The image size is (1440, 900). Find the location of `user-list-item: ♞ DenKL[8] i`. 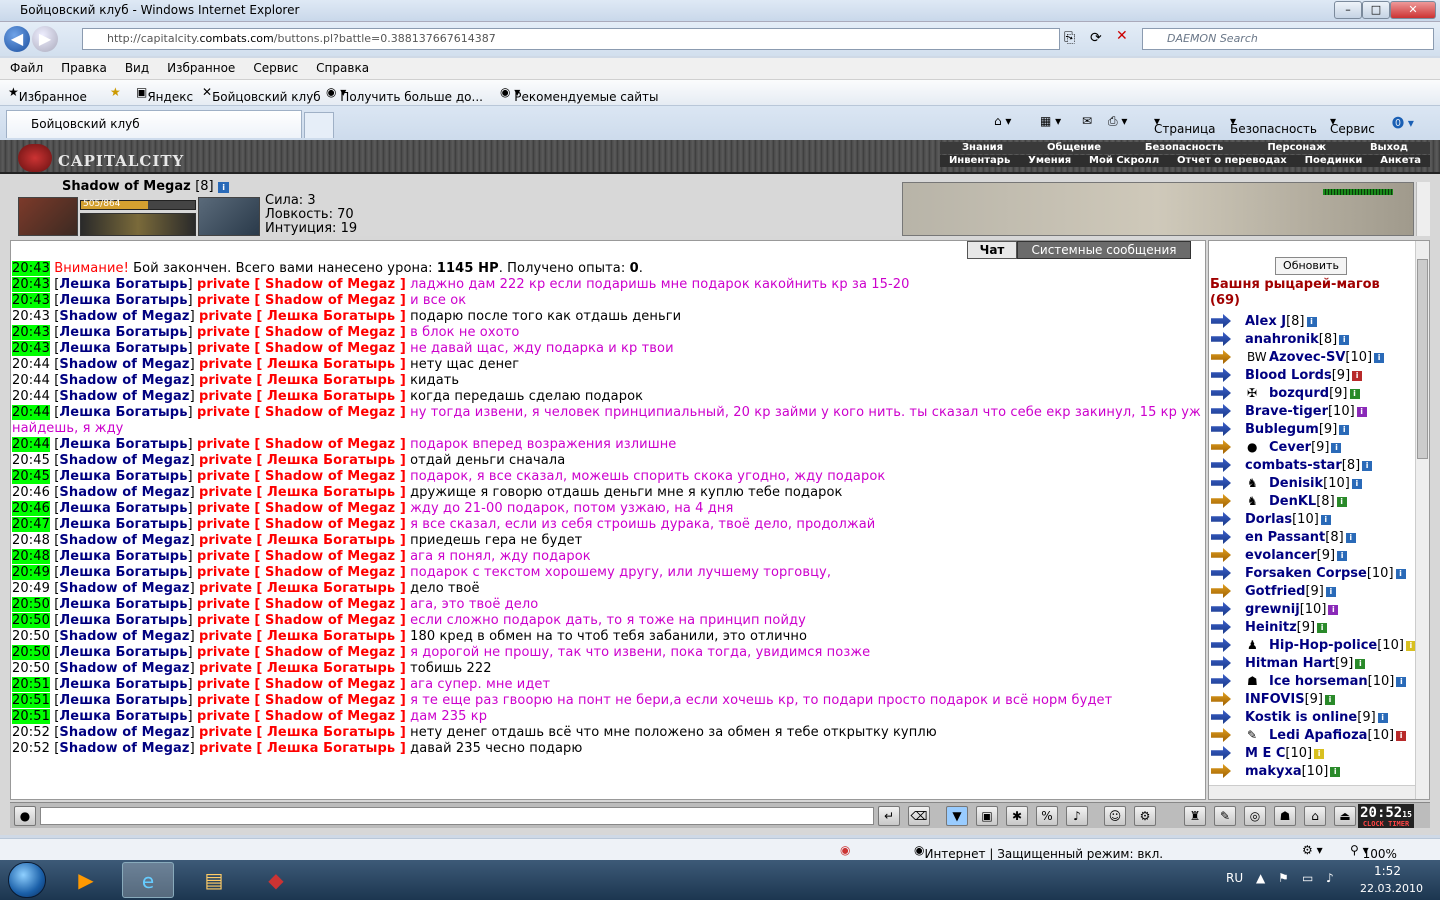

user-list-item: ♞ DenKL[8] i is located at coordinates (1311, 502).